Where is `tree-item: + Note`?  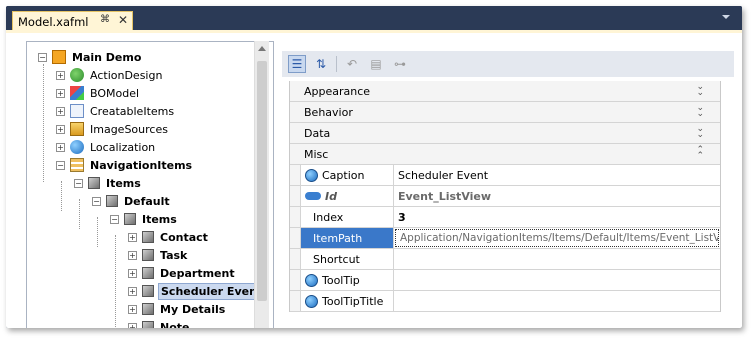
tree-item: + Note is located at coordinates (159, 323).